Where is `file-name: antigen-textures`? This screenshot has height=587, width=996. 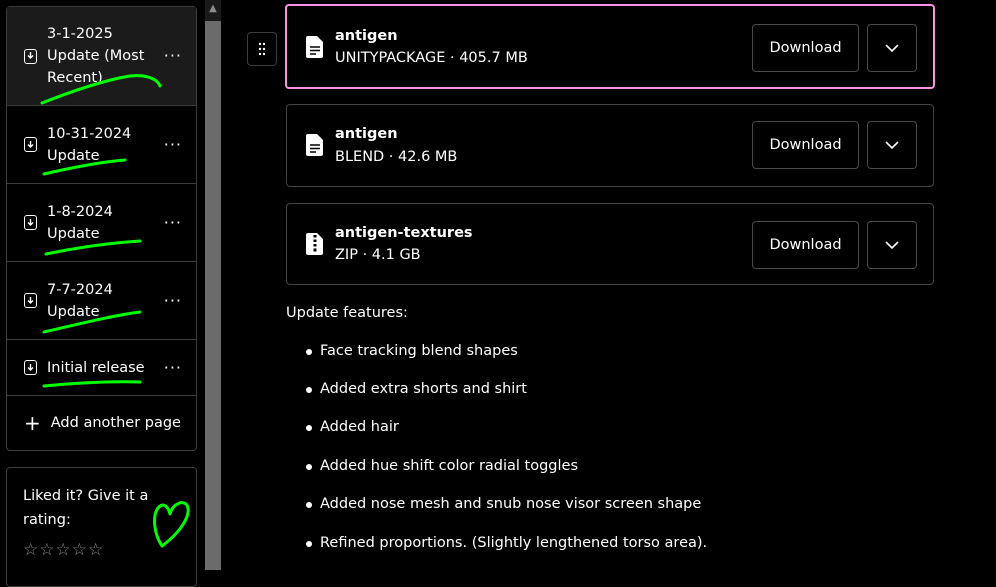 file-name: antigen-textures is located at coordinates (404, 233).